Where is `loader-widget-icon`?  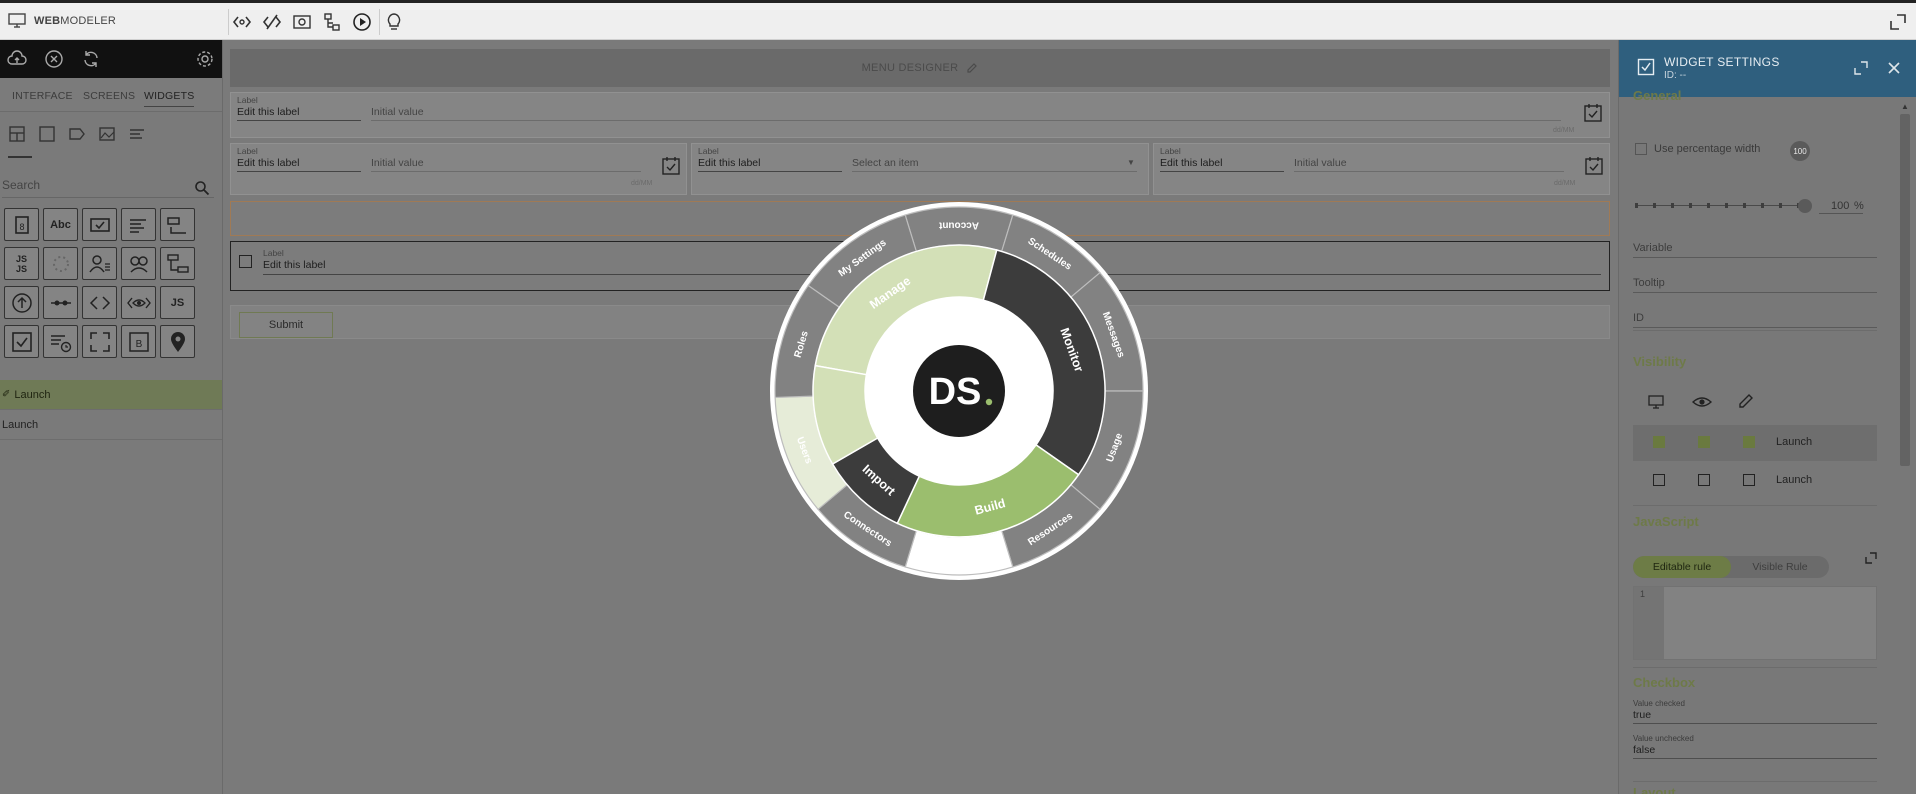
loader-widget-icon is located at coordinates (60, 263).